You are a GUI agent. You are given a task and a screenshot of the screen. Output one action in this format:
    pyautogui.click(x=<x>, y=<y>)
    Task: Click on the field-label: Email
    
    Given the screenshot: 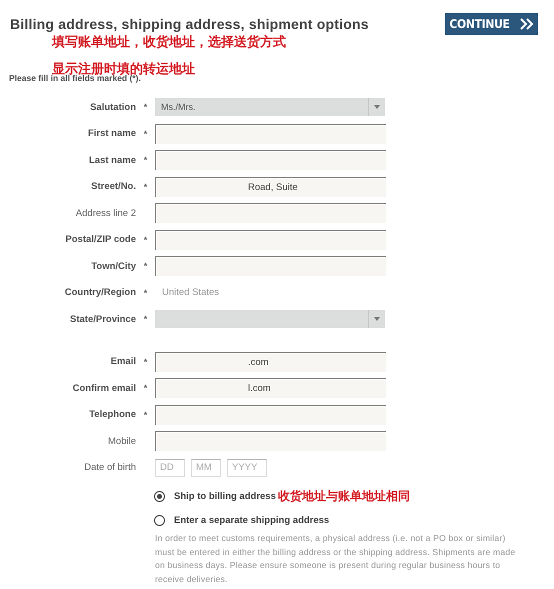 What is the action you would take?
    pyautogui.click(x=123, y=362)
    